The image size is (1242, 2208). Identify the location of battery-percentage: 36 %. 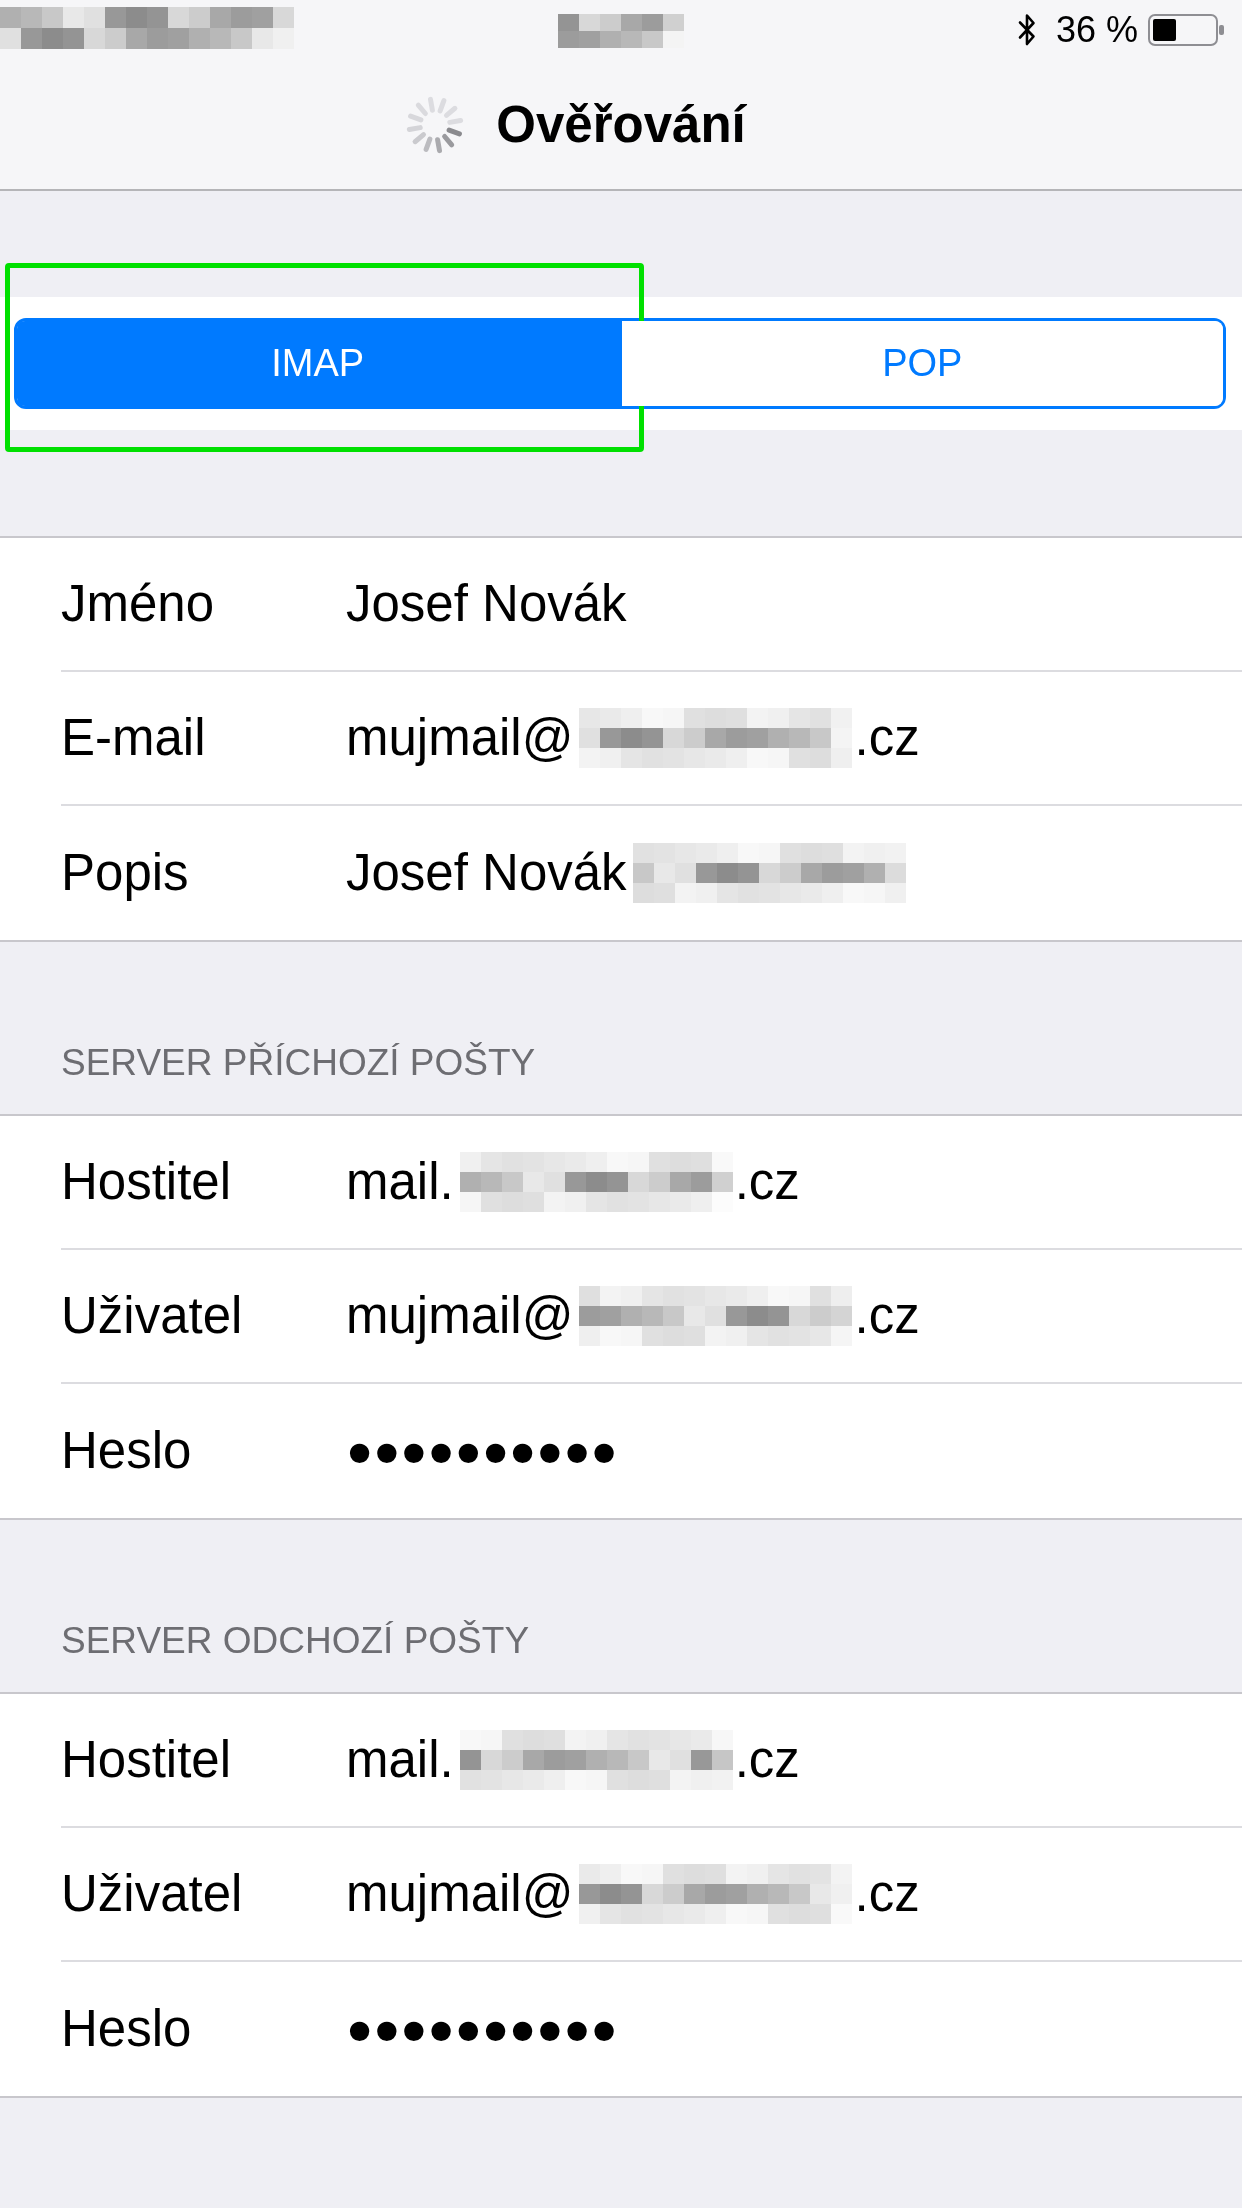
(1096, 30).